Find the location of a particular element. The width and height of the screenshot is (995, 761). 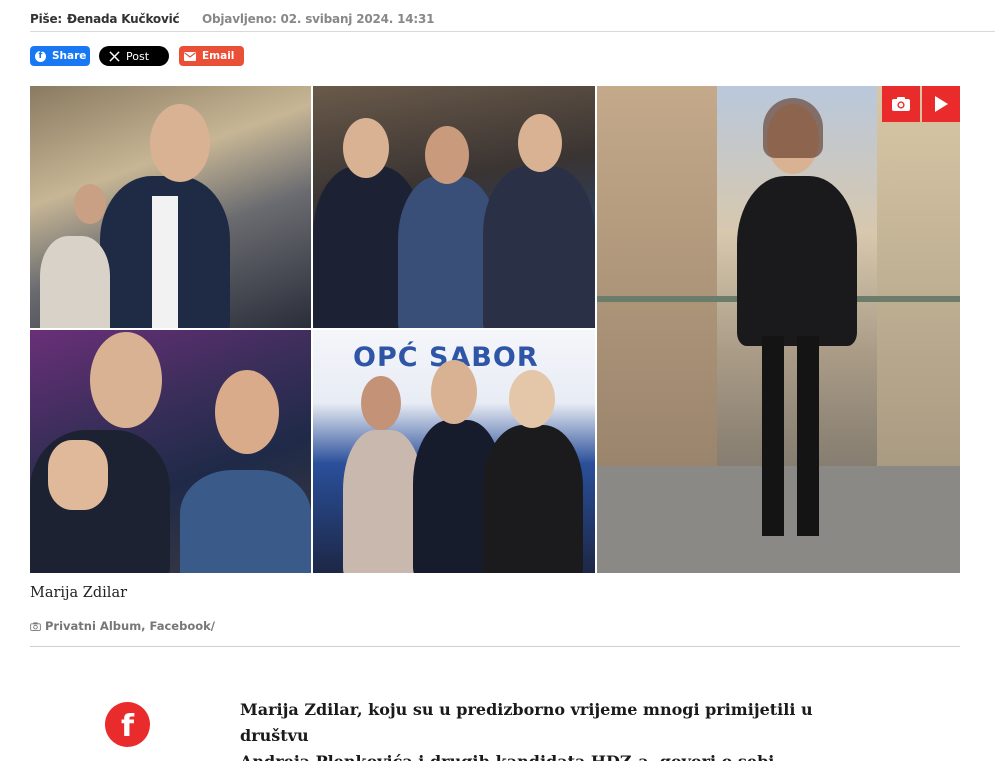

figure-leg-left is located at coordinates (773, 436).